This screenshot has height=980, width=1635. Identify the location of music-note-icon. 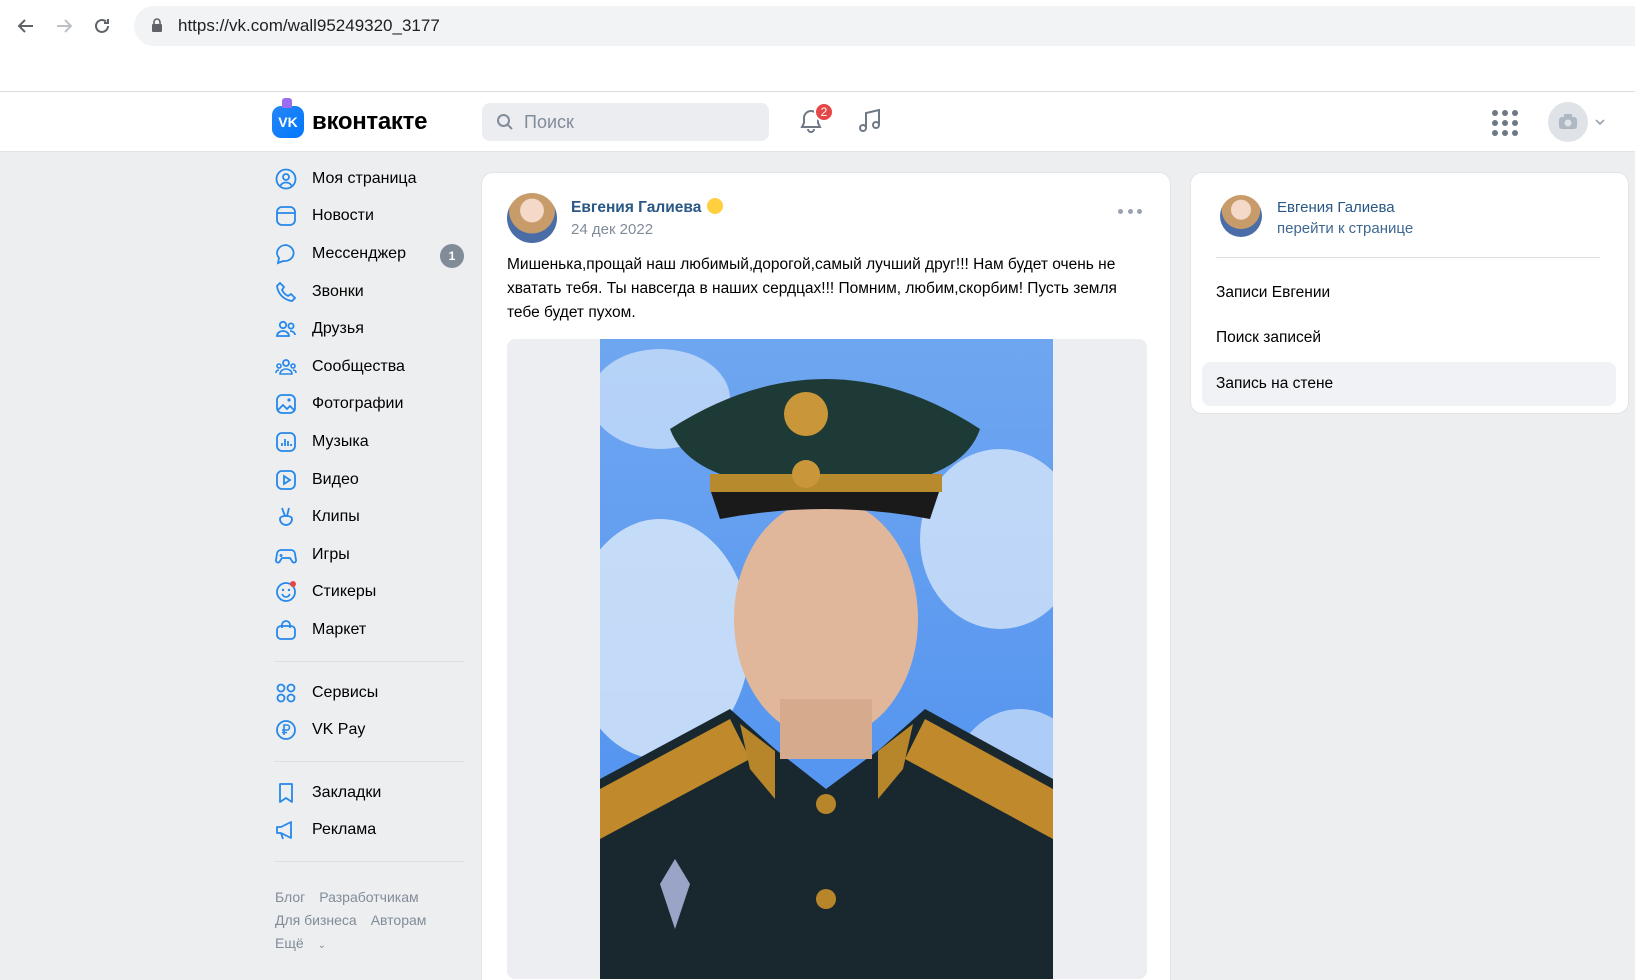
(869, 120).